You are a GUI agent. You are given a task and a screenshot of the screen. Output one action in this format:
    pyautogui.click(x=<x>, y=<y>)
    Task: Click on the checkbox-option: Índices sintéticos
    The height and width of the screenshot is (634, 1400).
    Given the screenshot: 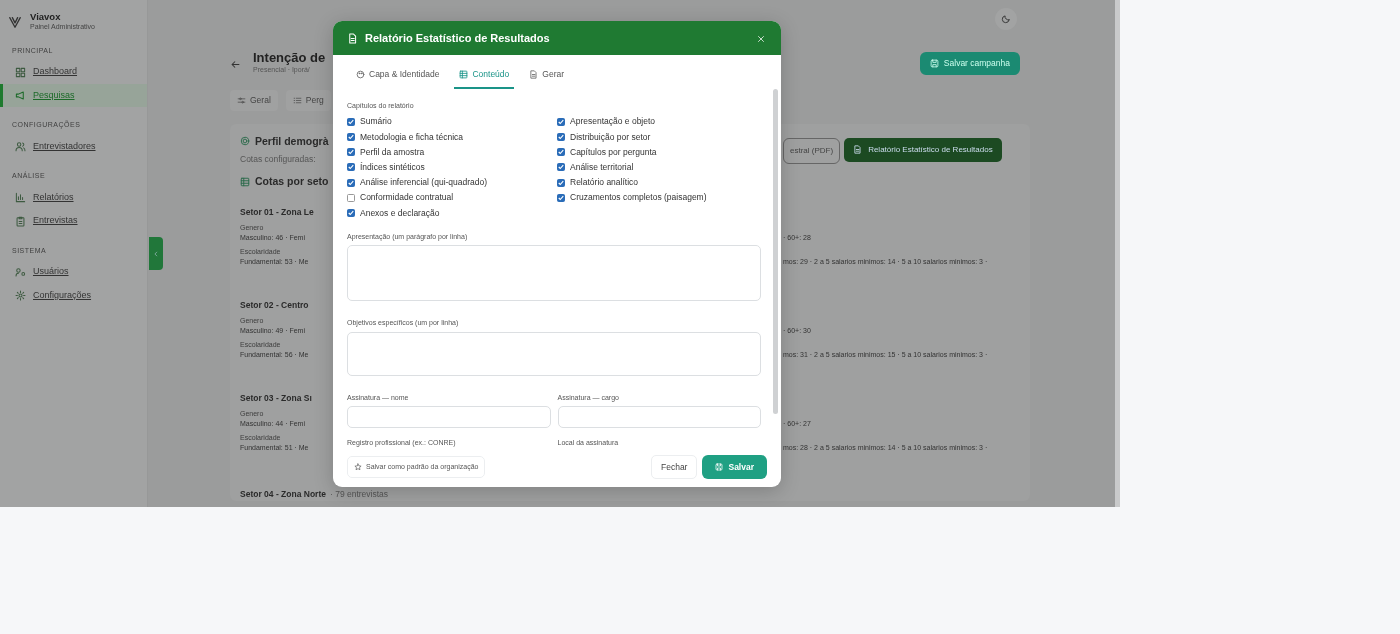 What is the action you would take?
    pyautogui.click(x=452, y=167)
    